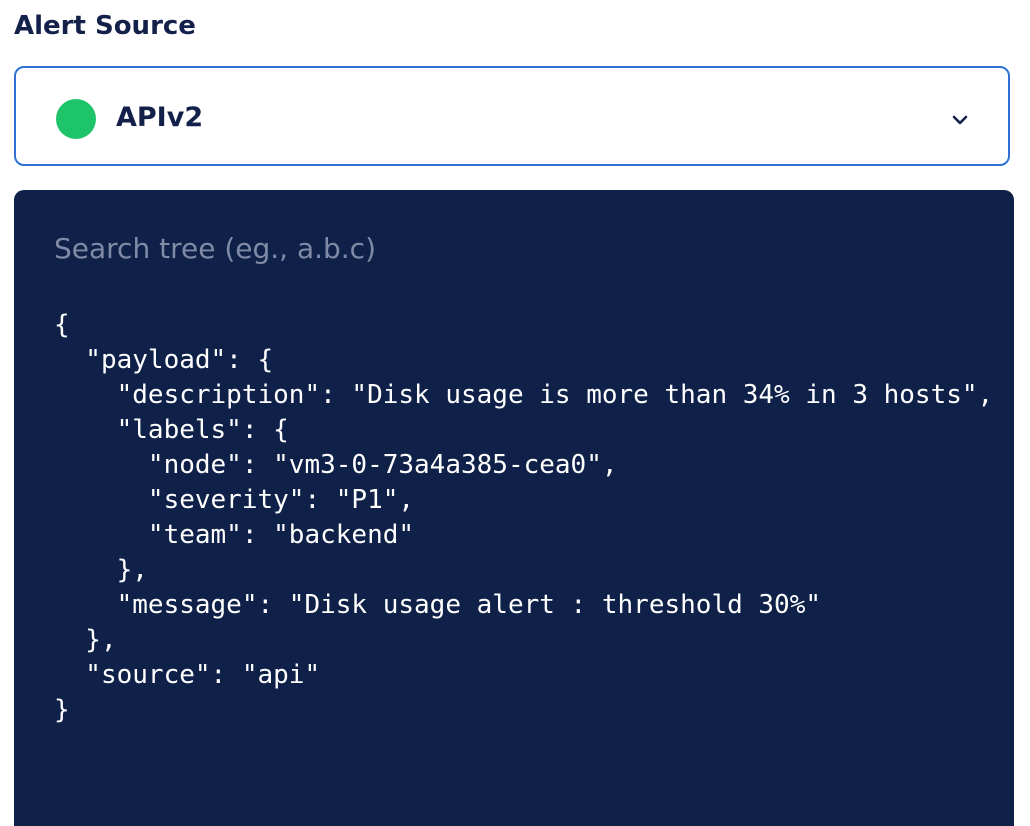  Describe the element at coordinates (164, 360) in the screenshot. I see `json-line: "payload": {` at that location.